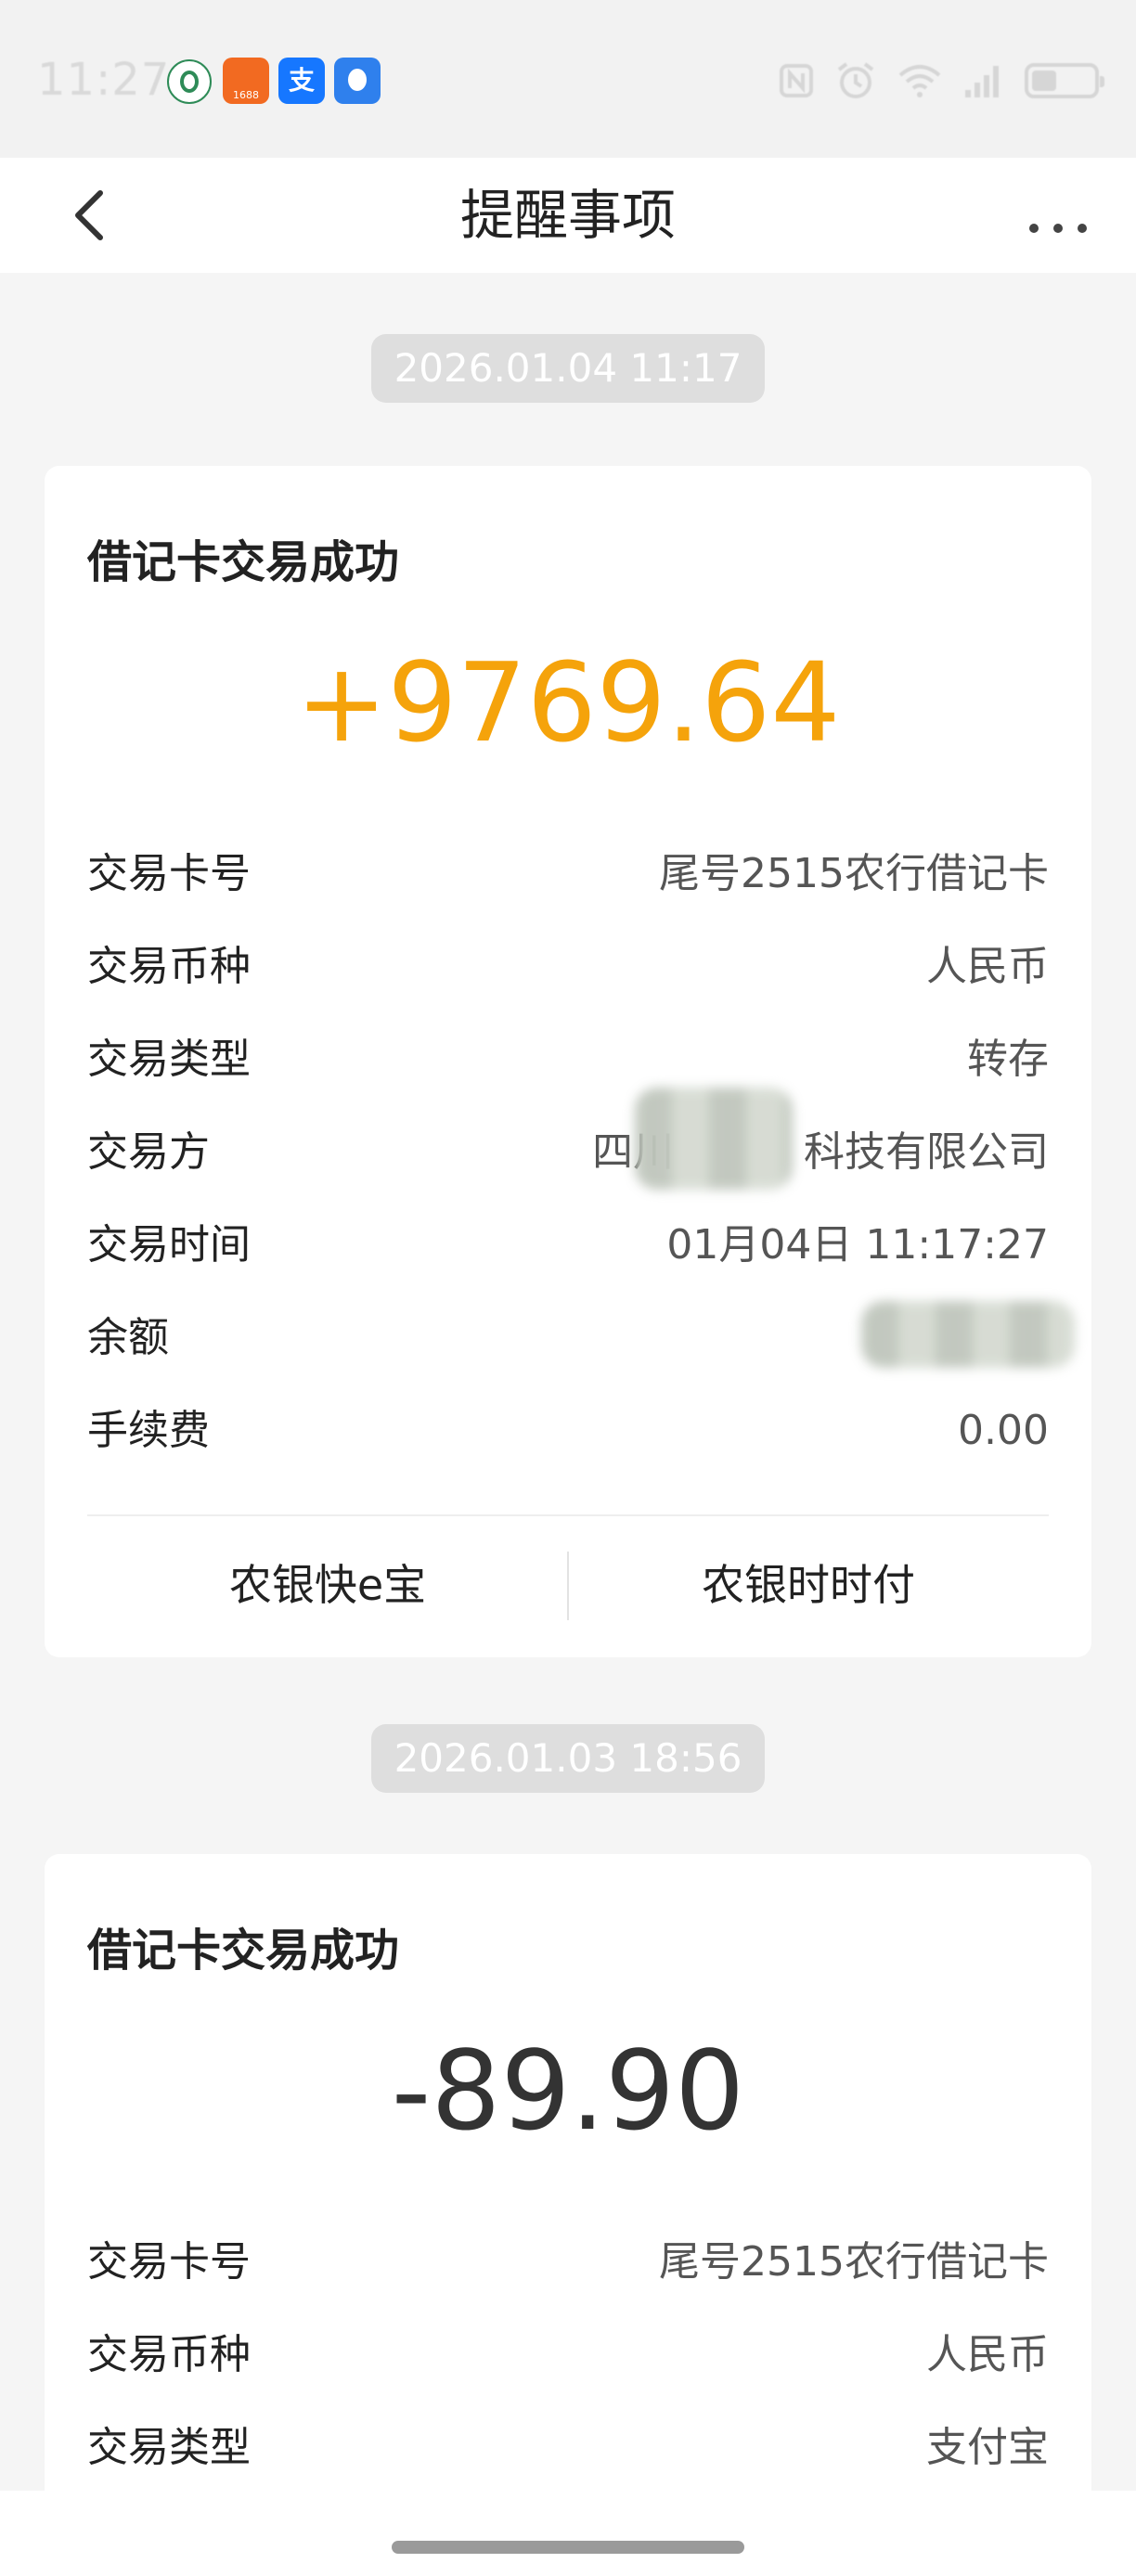 This screenshot has width=1136, height=2576. I want to click on home-indicator, so click(568, 2547).